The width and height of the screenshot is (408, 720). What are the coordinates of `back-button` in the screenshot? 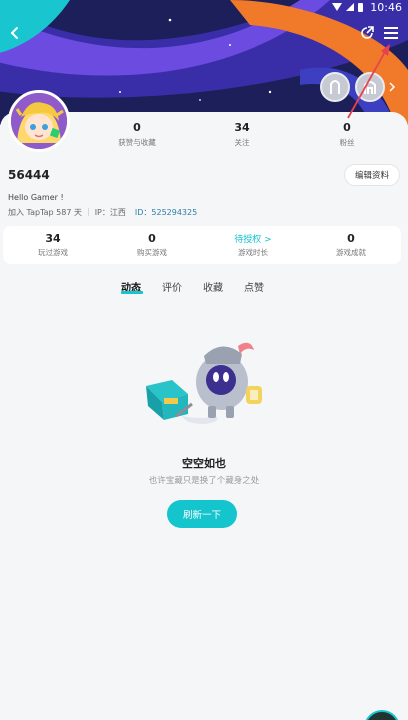 It's located at (15, 33).